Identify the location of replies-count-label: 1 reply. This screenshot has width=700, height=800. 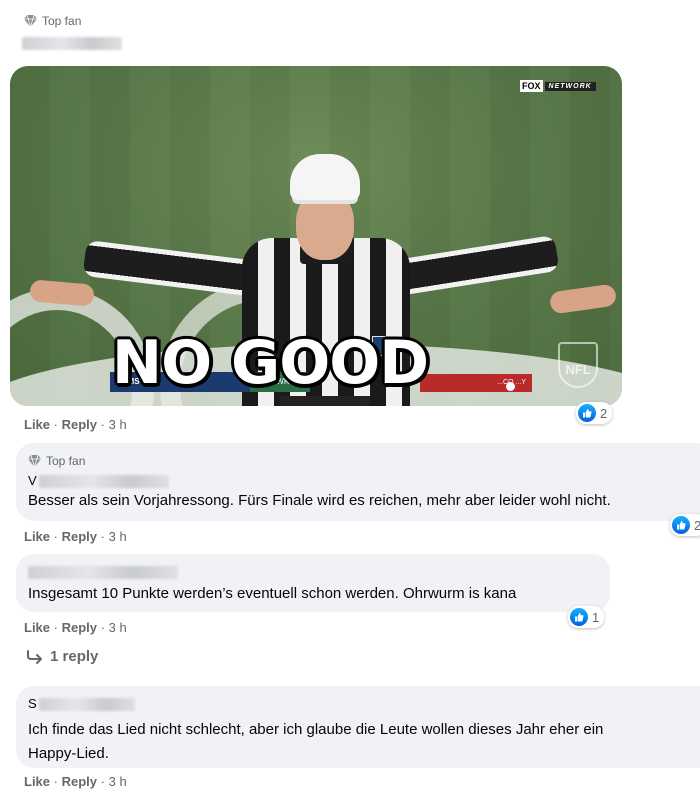
(74, 656).